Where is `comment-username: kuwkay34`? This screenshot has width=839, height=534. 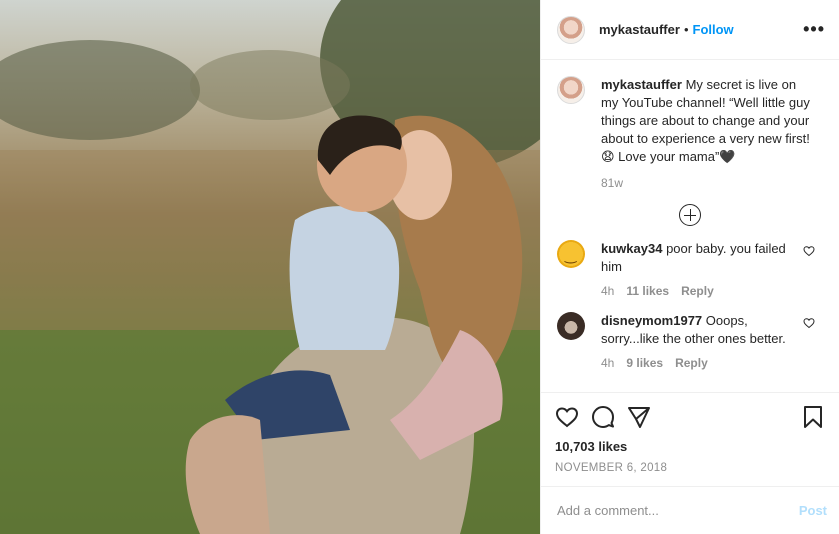 comment-username: kuwkay34 is located at coordinates (631, 248).